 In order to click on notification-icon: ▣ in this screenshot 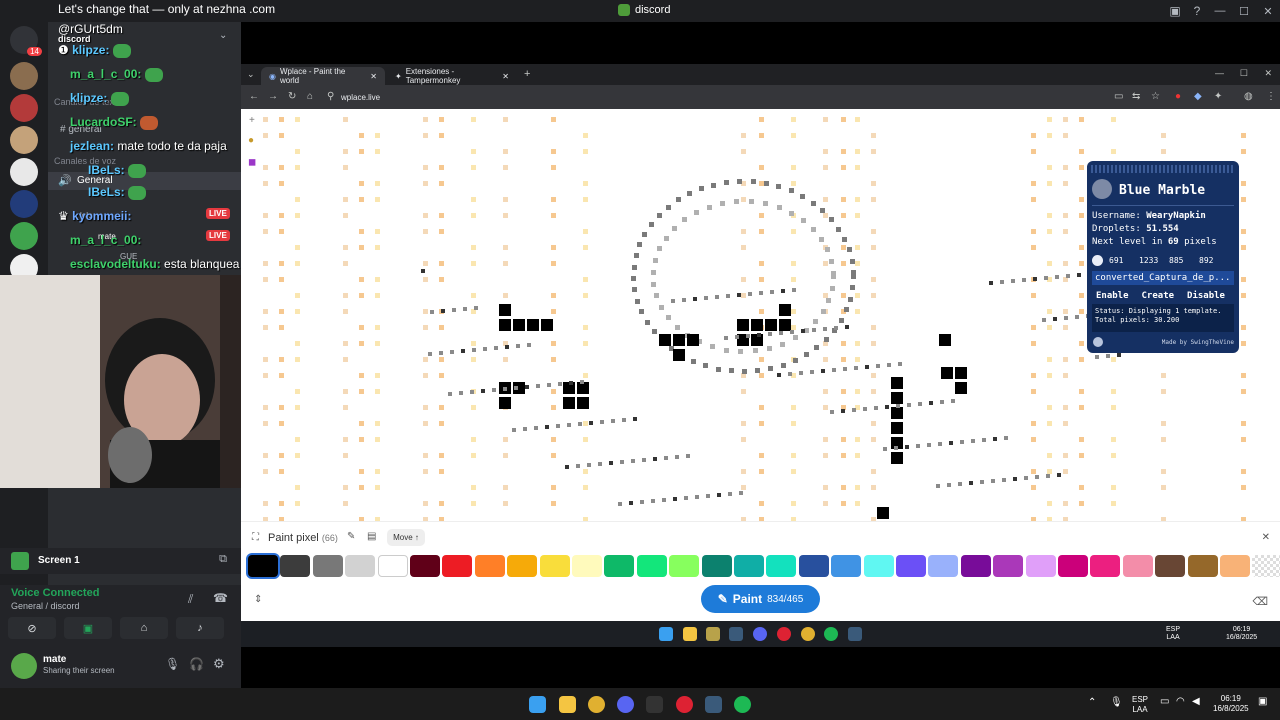, I will do `click(1262, 701)`.